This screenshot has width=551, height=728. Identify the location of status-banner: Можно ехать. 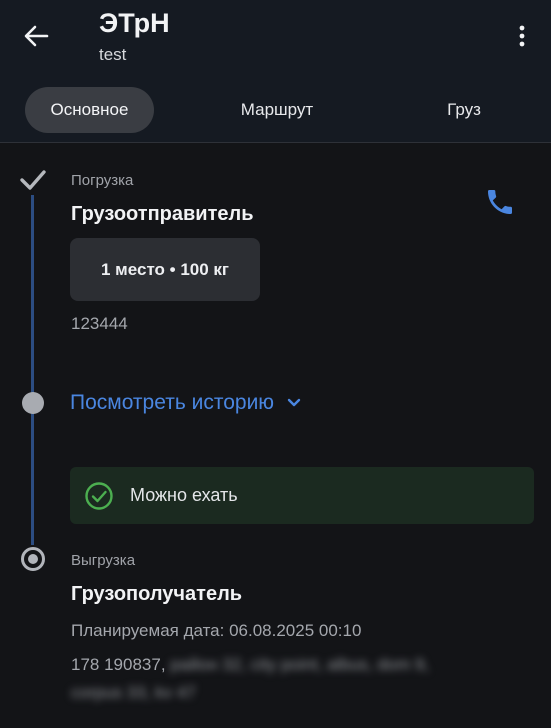
(302, 495).